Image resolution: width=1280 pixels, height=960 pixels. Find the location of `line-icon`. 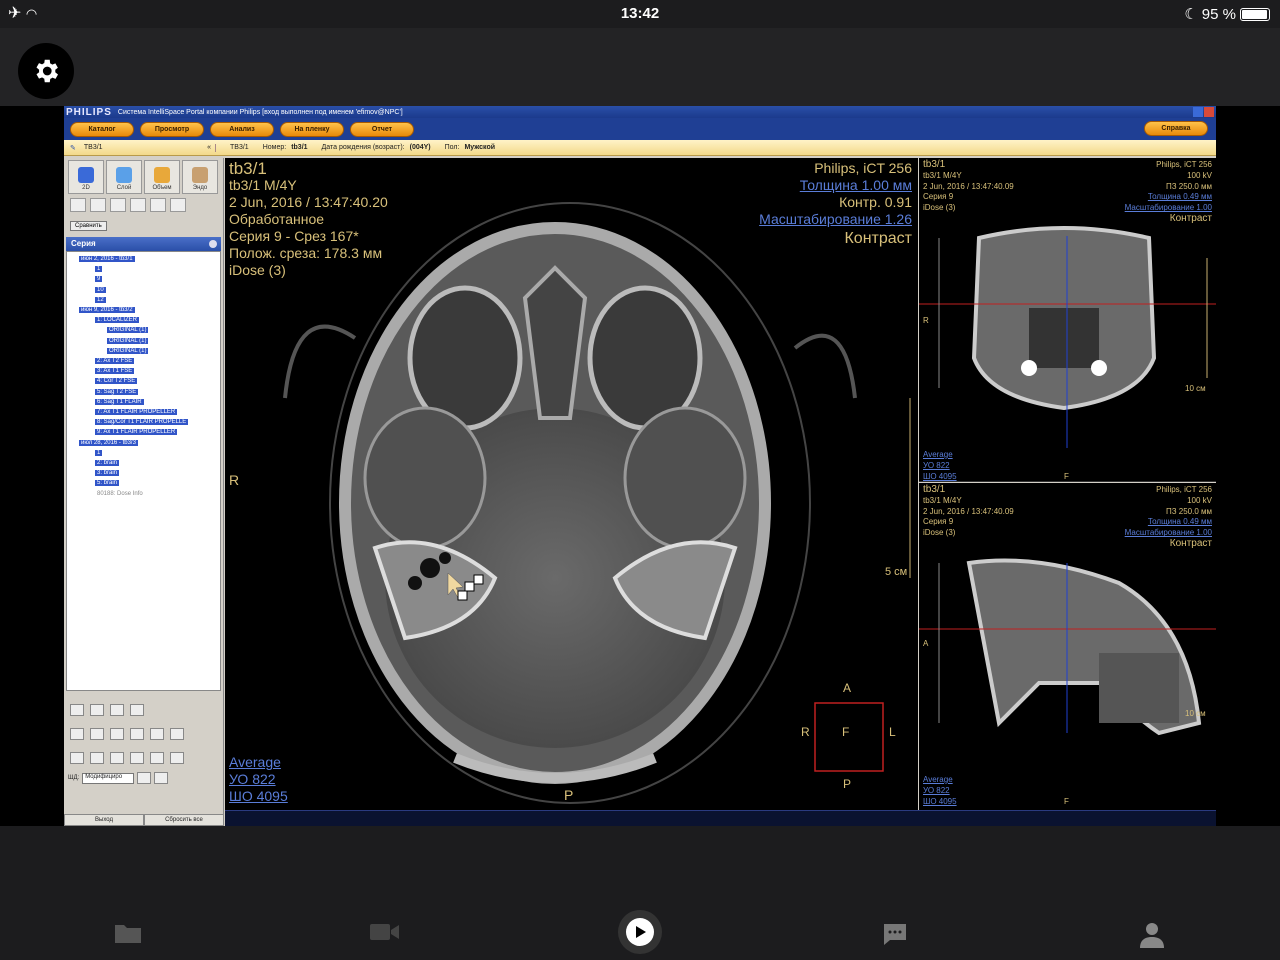

line-icon is located at coordinates (77, 758).